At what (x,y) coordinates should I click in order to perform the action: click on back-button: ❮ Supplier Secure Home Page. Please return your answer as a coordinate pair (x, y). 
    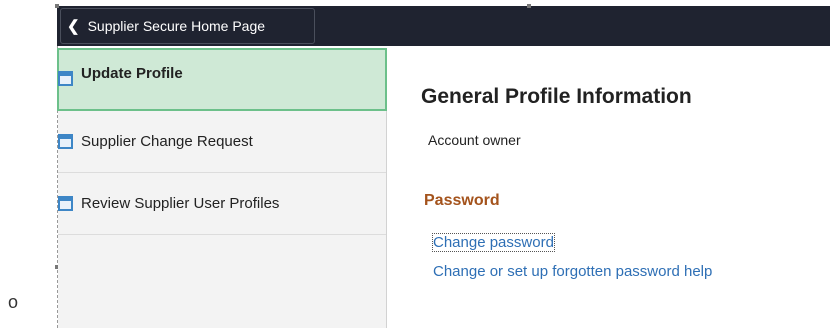
    Looking at the image, I should click on (187, 26).